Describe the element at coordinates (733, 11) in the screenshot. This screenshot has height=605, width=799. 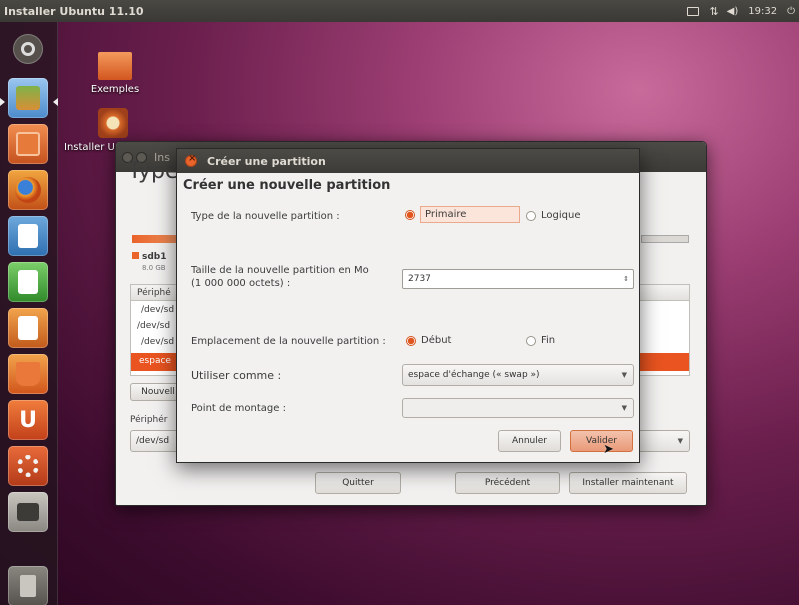
I see `volume-icon: ◀)` at that location.